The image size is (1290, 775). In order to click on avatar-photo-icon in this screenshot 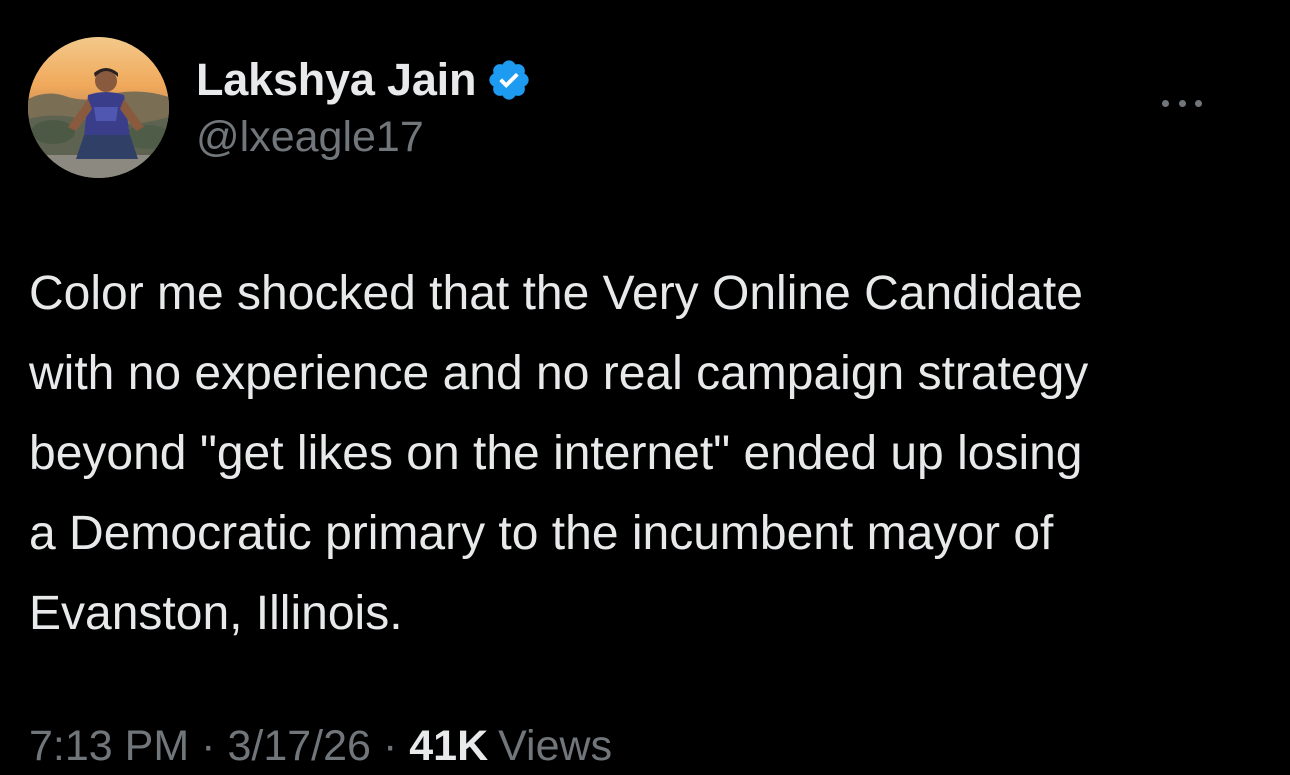, I will do `click(98, 107)`.